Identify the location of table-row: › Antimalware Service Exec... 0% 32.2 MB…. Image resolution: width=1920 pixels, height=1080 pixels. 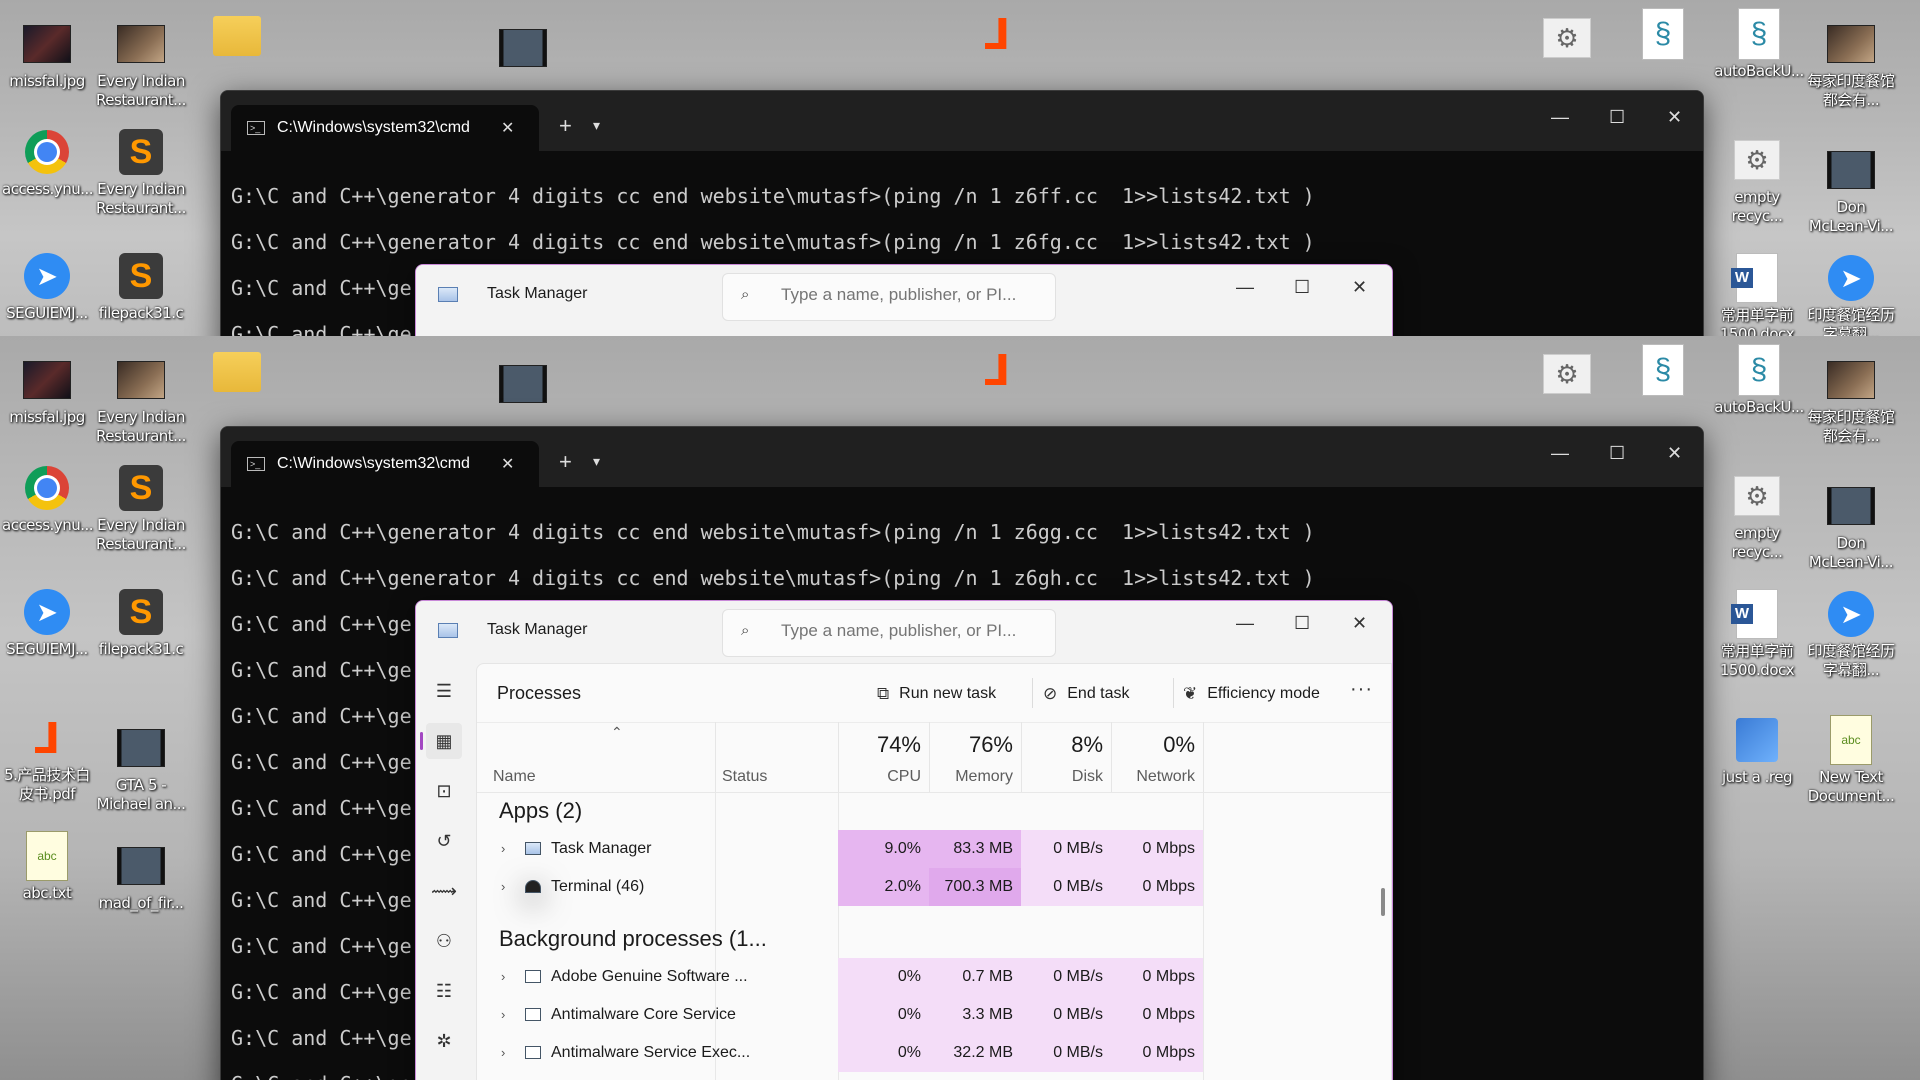
(934, 1053).